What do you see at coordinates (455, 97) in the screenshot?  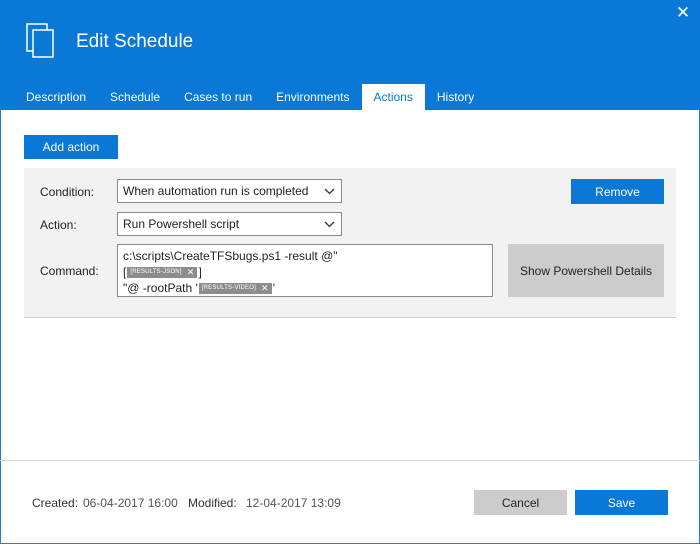 I see `tab-history: History` at bounding box center [455, 97].